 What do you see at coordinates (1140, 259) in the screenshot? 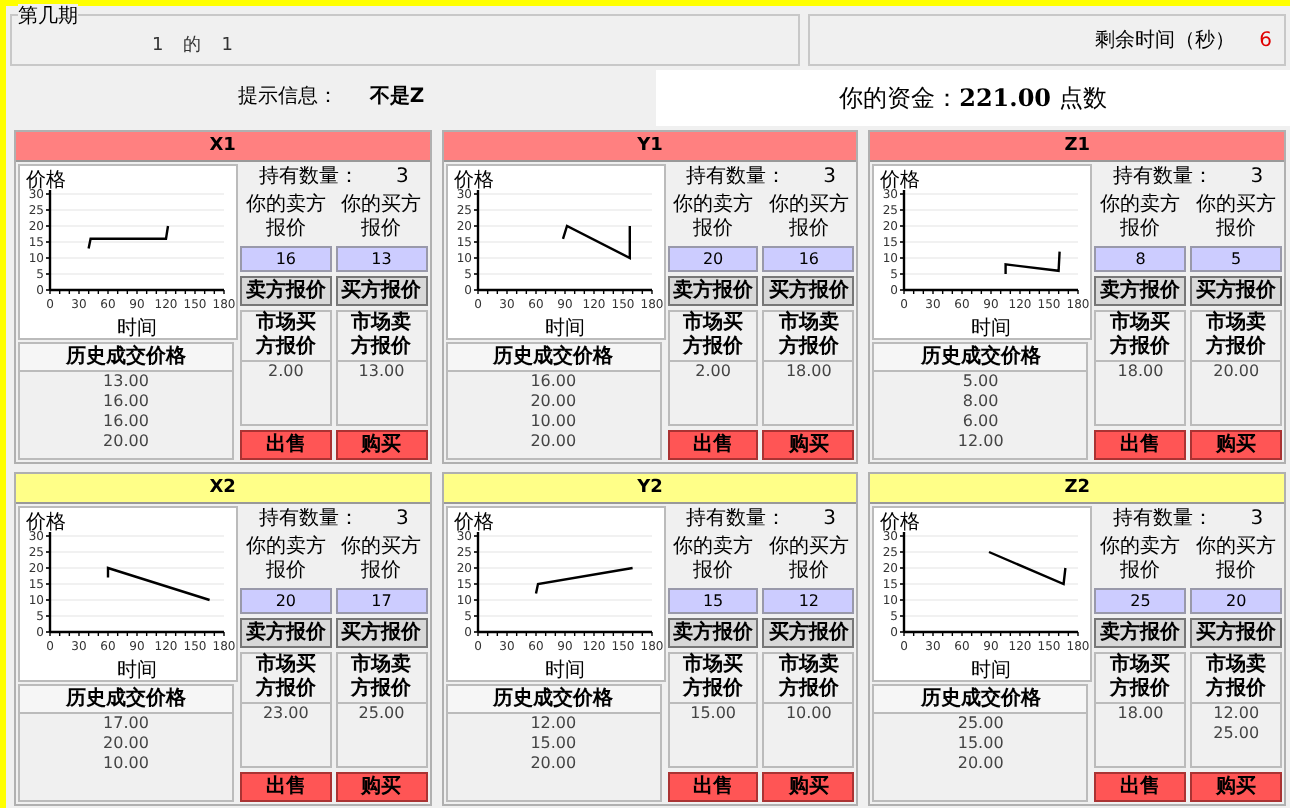
I see `price-input: 8` at bounding box center [1140, 259].